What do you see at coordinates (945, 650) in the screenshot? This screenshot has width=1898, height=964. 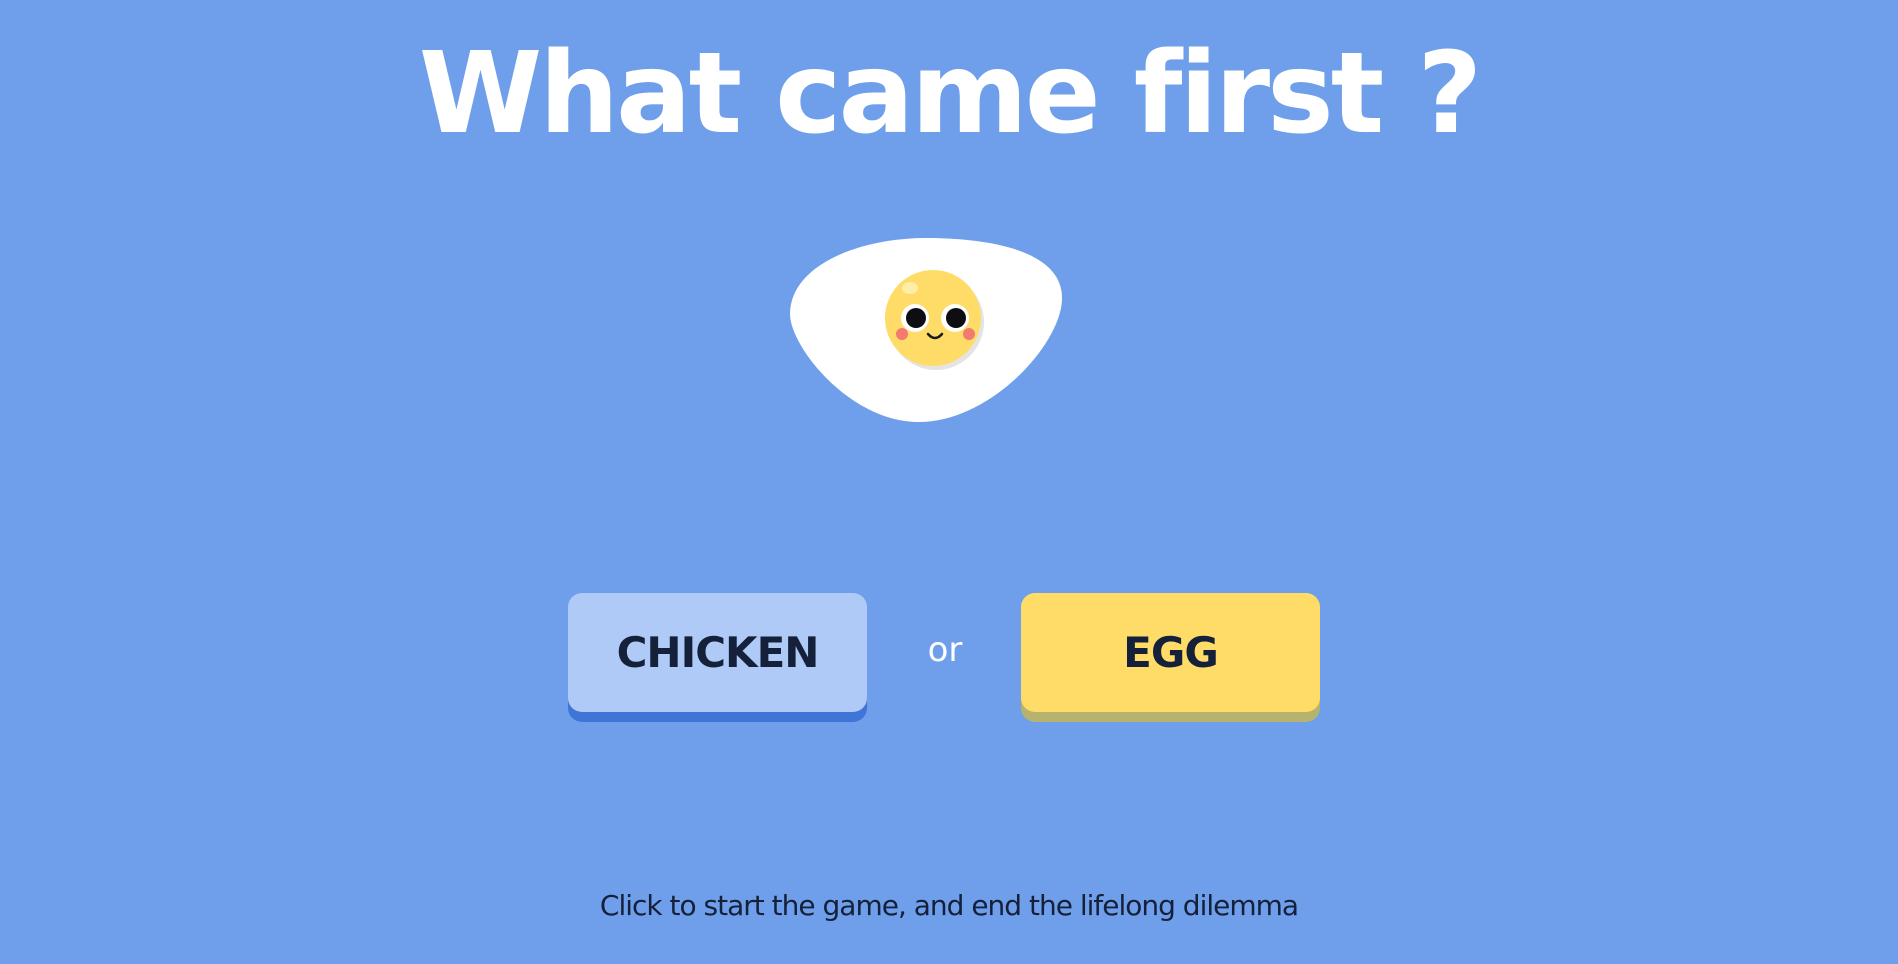 I see `or-separator: or` at bounding box center [945, 650].